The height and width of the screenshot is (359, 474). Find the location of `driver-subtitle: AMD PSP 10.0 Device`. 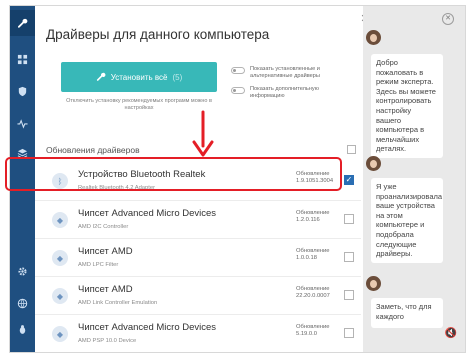

driver-subtitle: AMD PSP 10.0 Device is located at coordinates (107, 341).